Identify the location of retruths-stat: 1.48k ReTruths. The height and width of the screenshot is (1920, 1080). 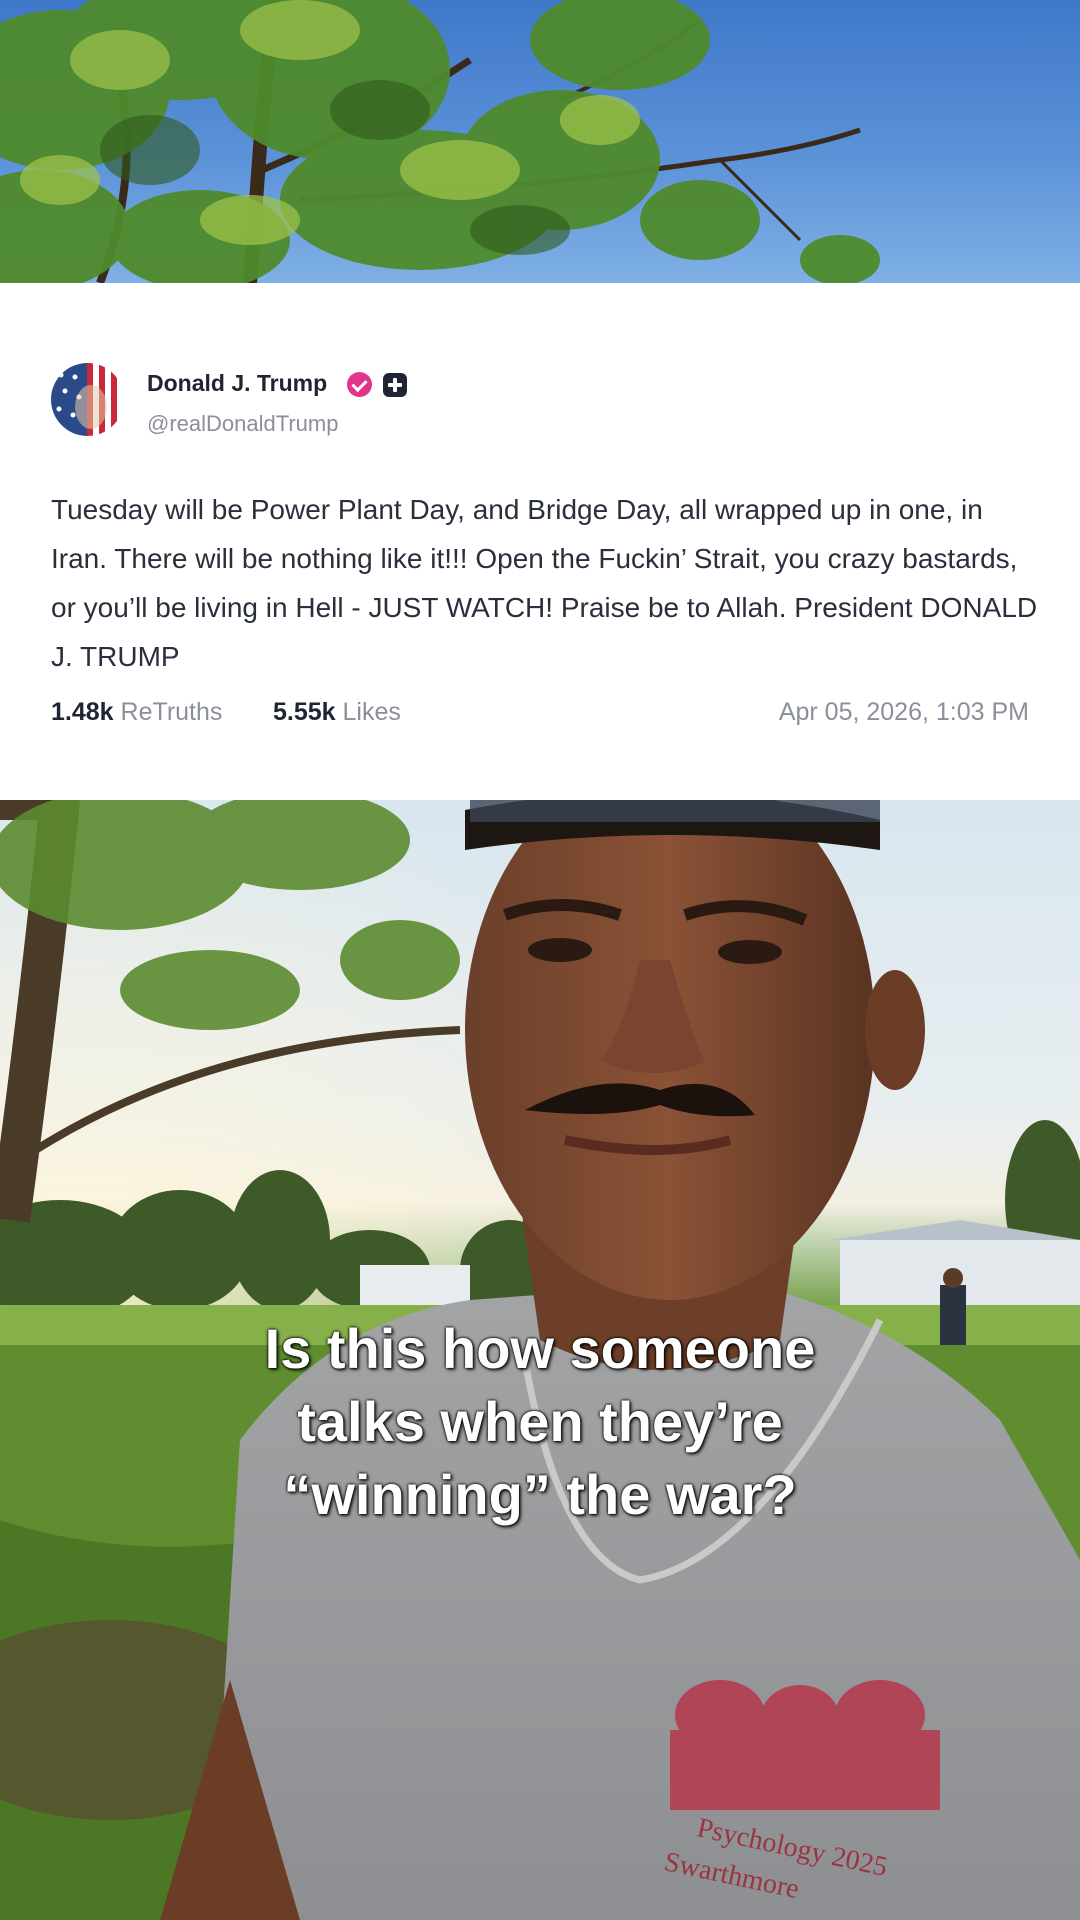
(136, 712).